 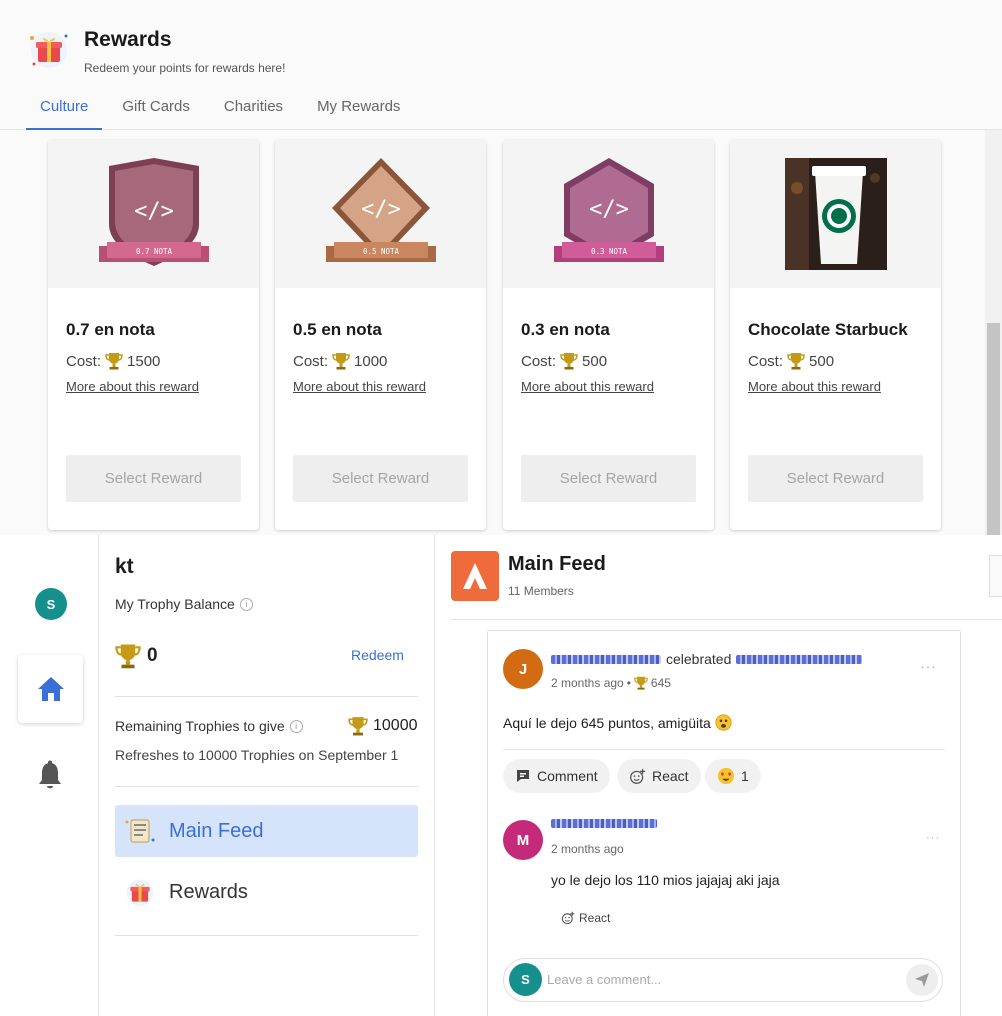 I want to click on home-icon, so click(x=50, y=689).